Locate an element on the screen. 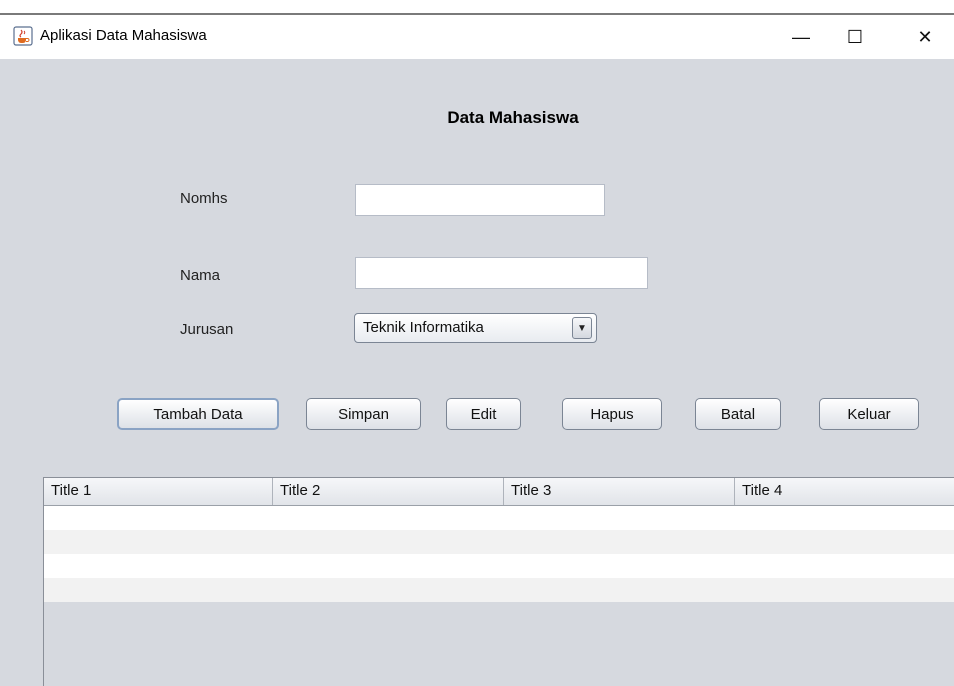  maximize-button: ☐ is located at coordinates (855, 37).